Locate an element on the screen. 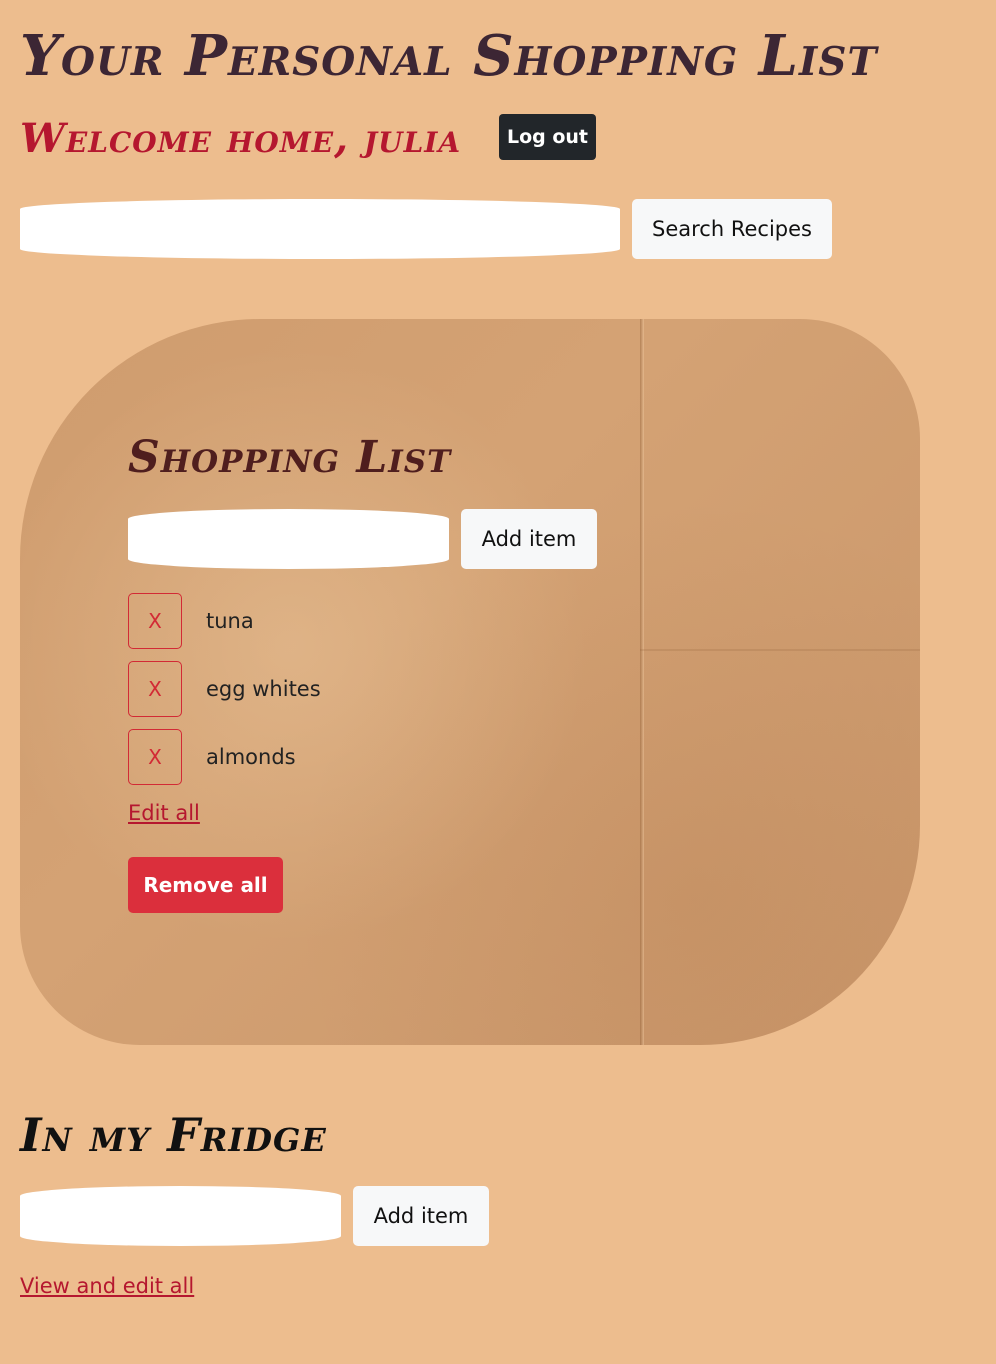 This screenshot has height=1364, width=996. edit-all-link: Edit all is located at coordinates (164, 813).